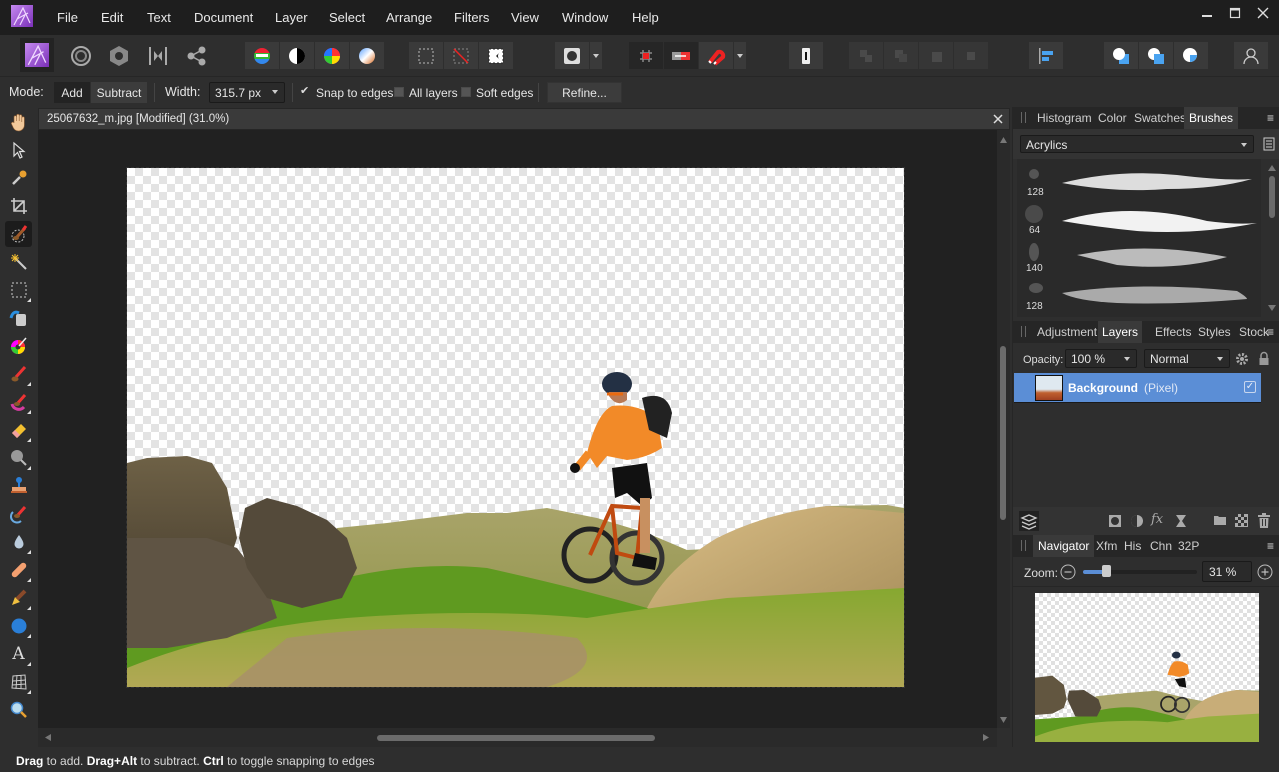  I want to click on user-account-button, so click(1251, 55).